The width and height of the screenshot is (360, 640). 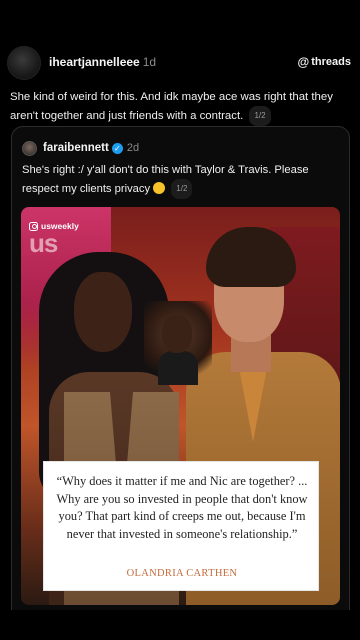 What do you see at coordinates (133, 148) in the screenshot?
I see `quoted-time: 2d` at bounding box center [133, 148].